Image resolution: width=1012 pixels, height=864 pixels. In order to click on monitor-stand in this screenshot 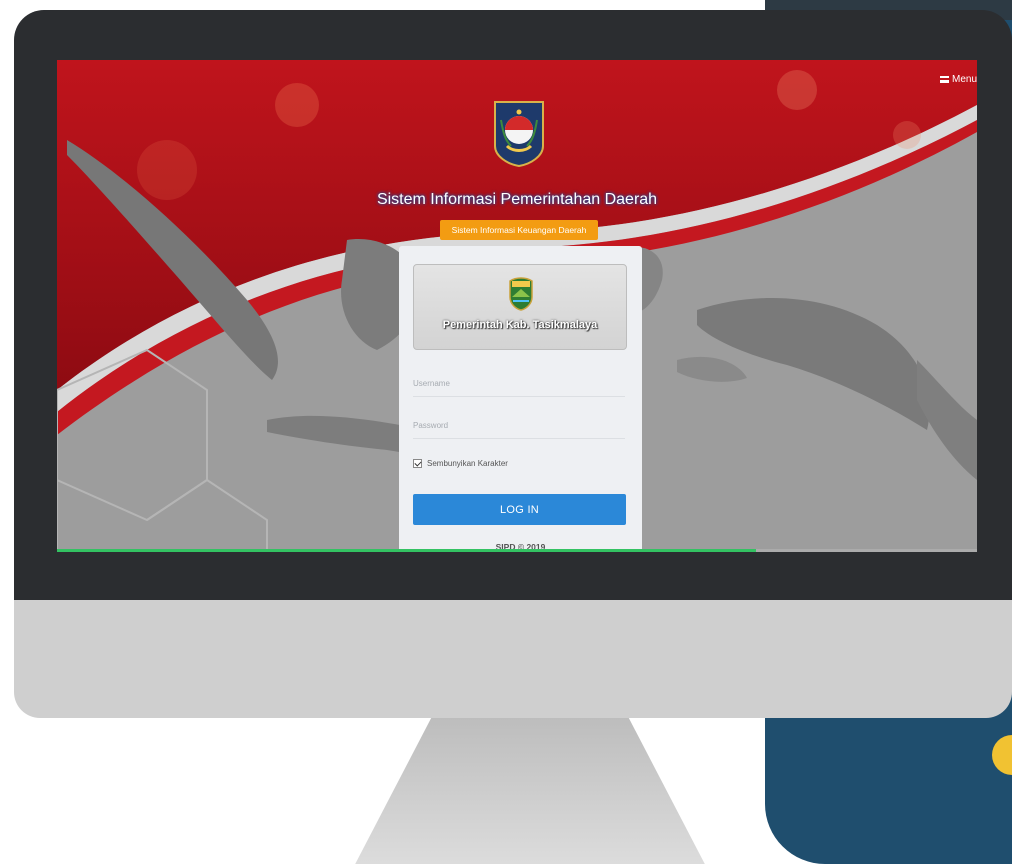, I will do `click(530, 791)`.